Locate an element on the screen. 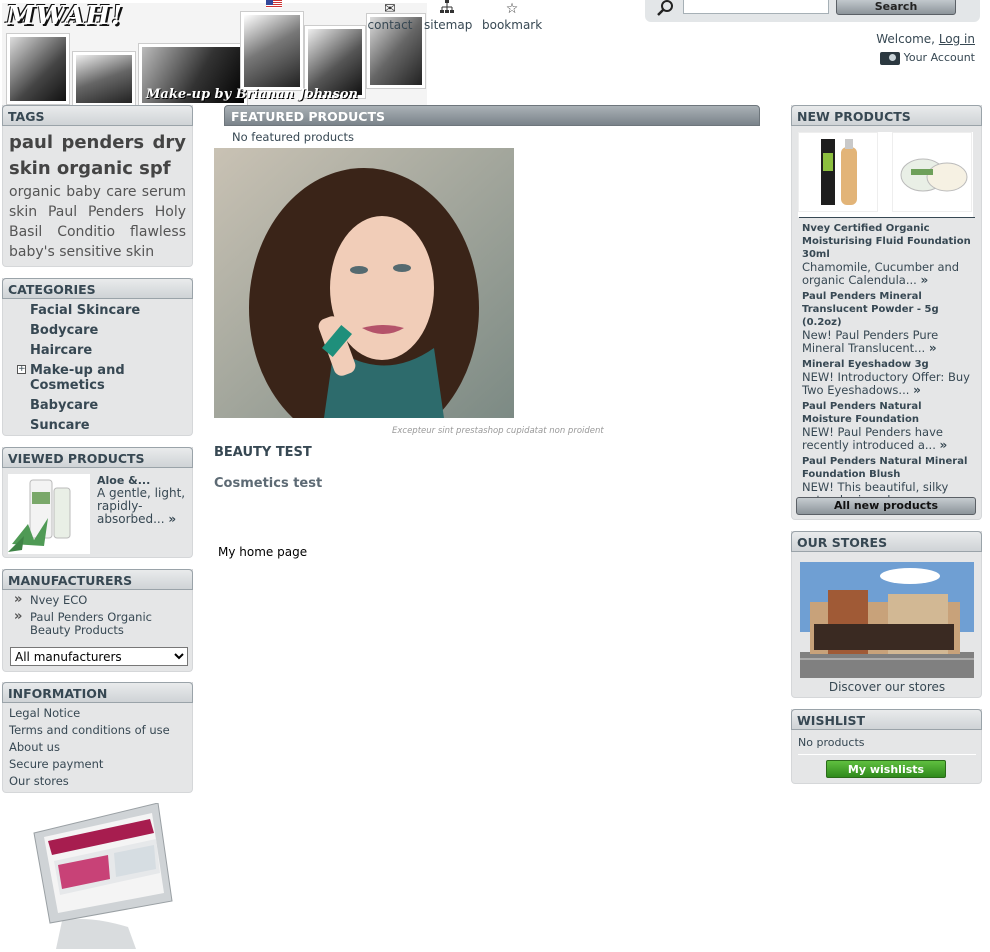  info-about-us: About us is located at coordinates (100, 747).